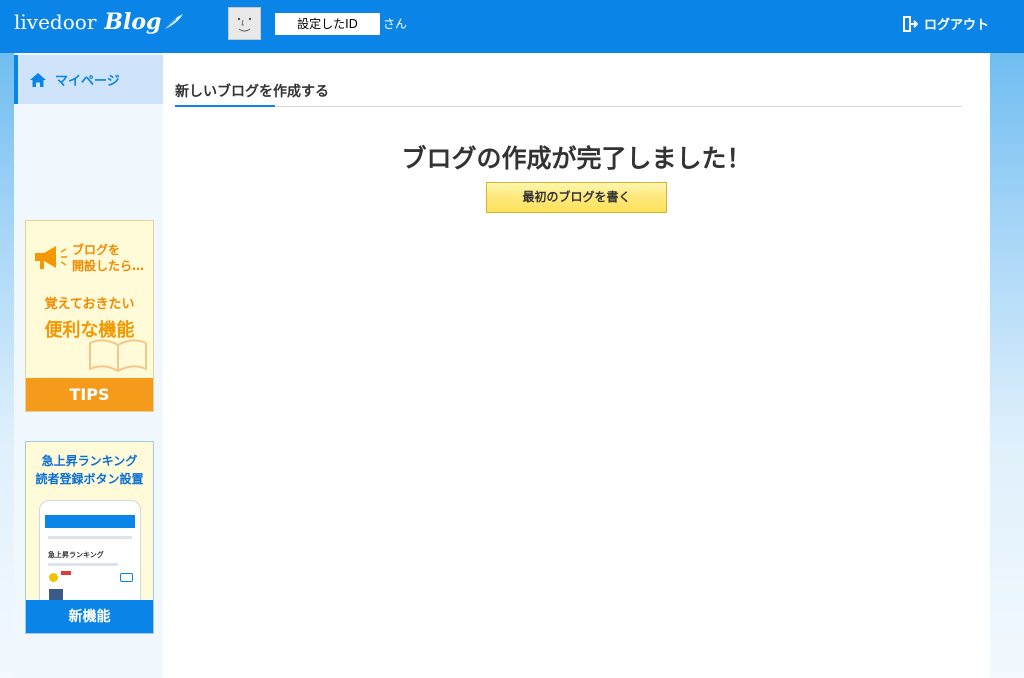 The image size is (1024, 678). I want to click on tips-line1: ブログを, so click(96, 250).